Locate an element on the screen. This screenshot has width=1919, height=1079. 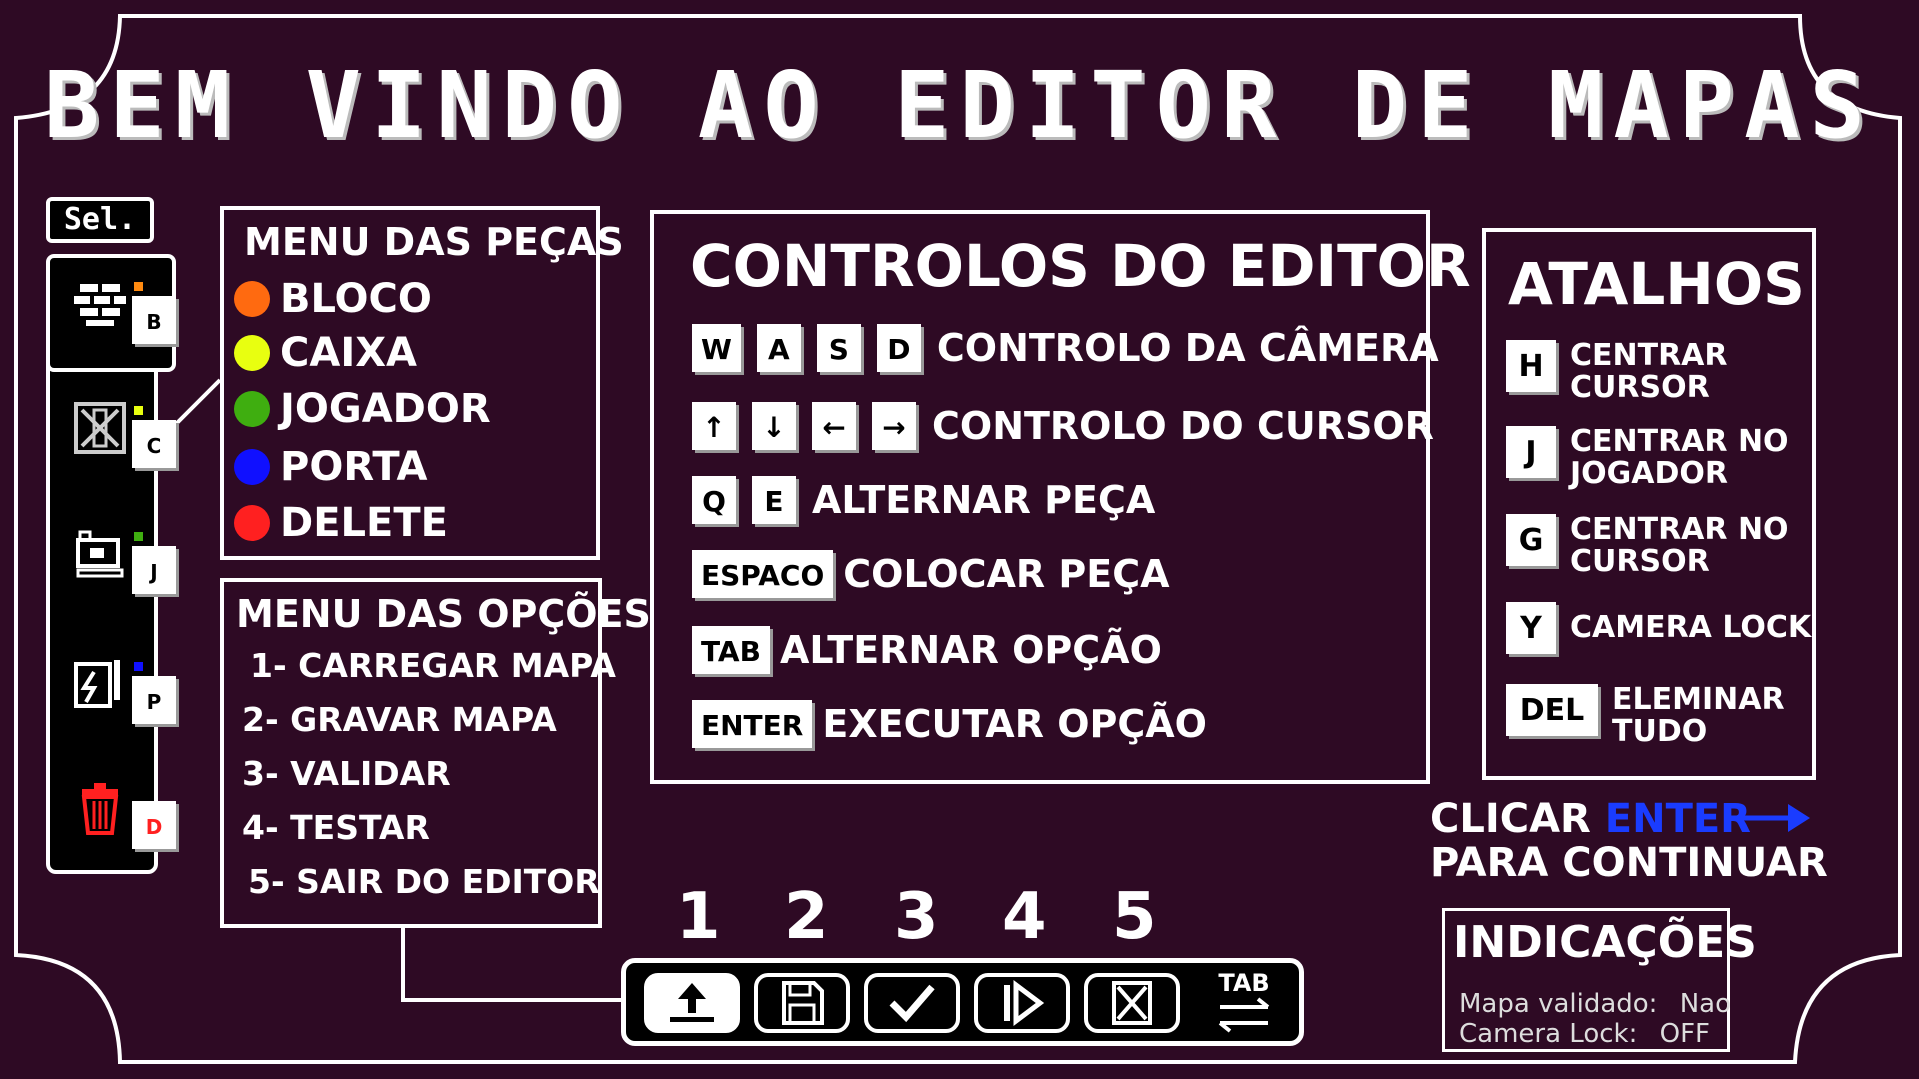
key-s: S is located at coordinates (838, 348).